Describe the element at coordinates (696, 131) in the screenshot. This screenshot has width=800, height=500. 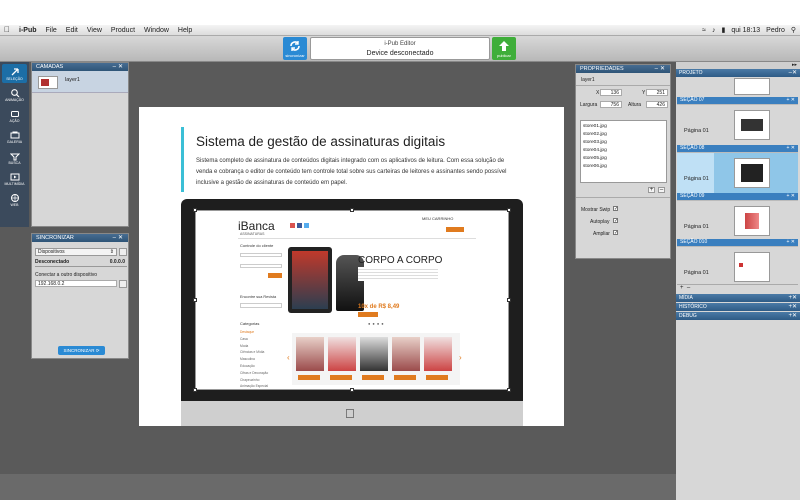
I see `page-label: Página 01` at that location.